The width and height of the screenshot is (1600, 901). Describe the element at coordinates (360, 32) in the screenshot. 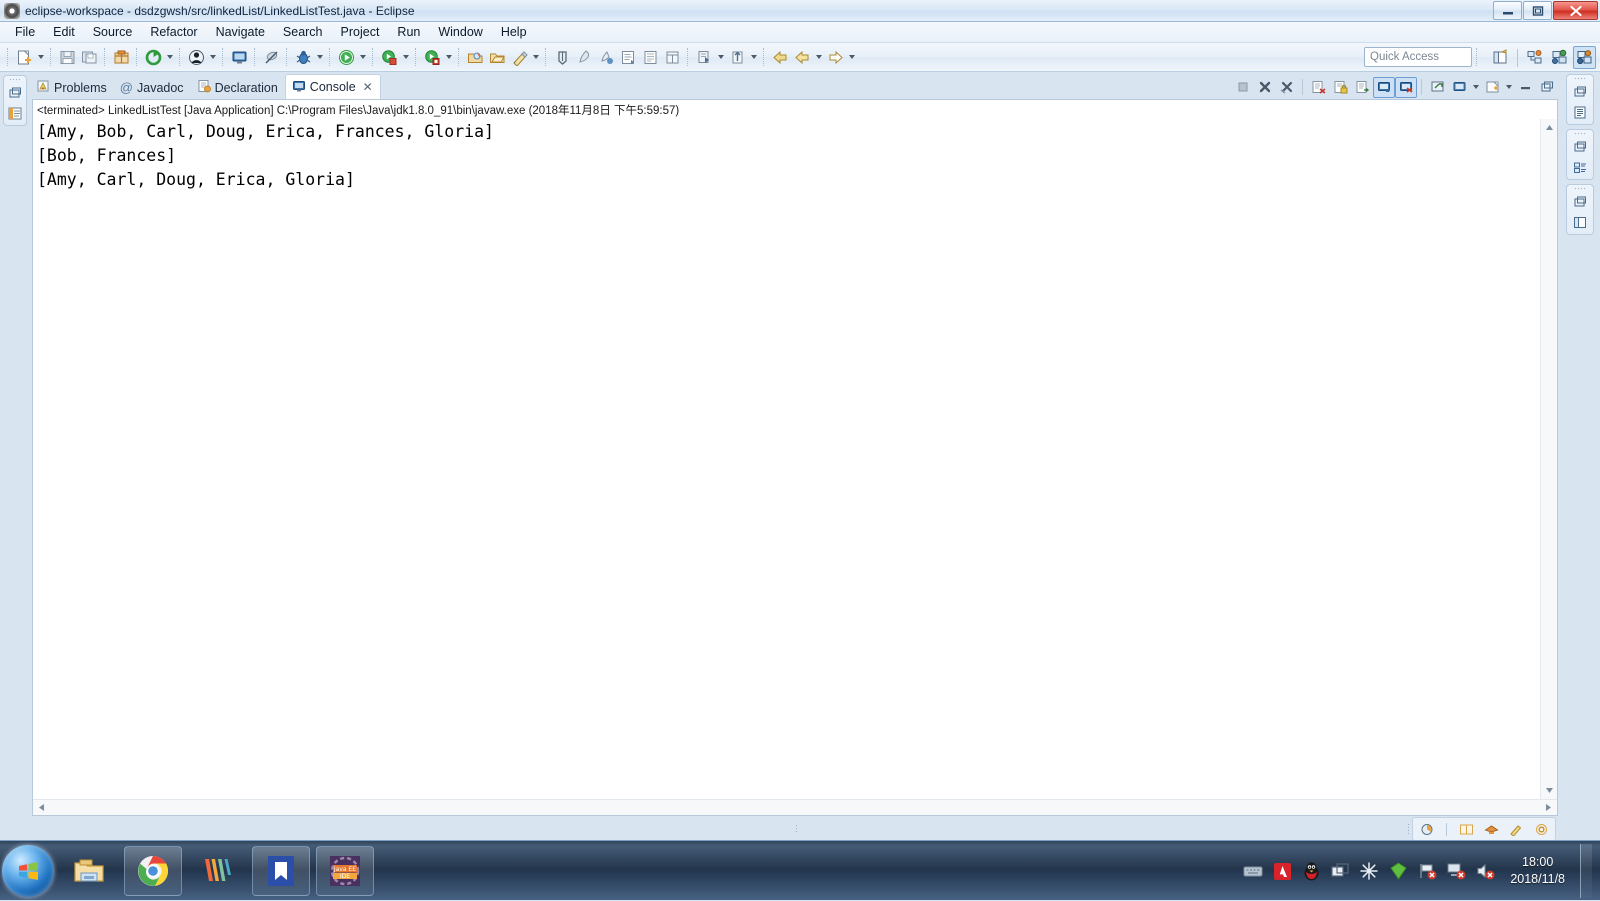

I see `menu-project: Project` at that location.